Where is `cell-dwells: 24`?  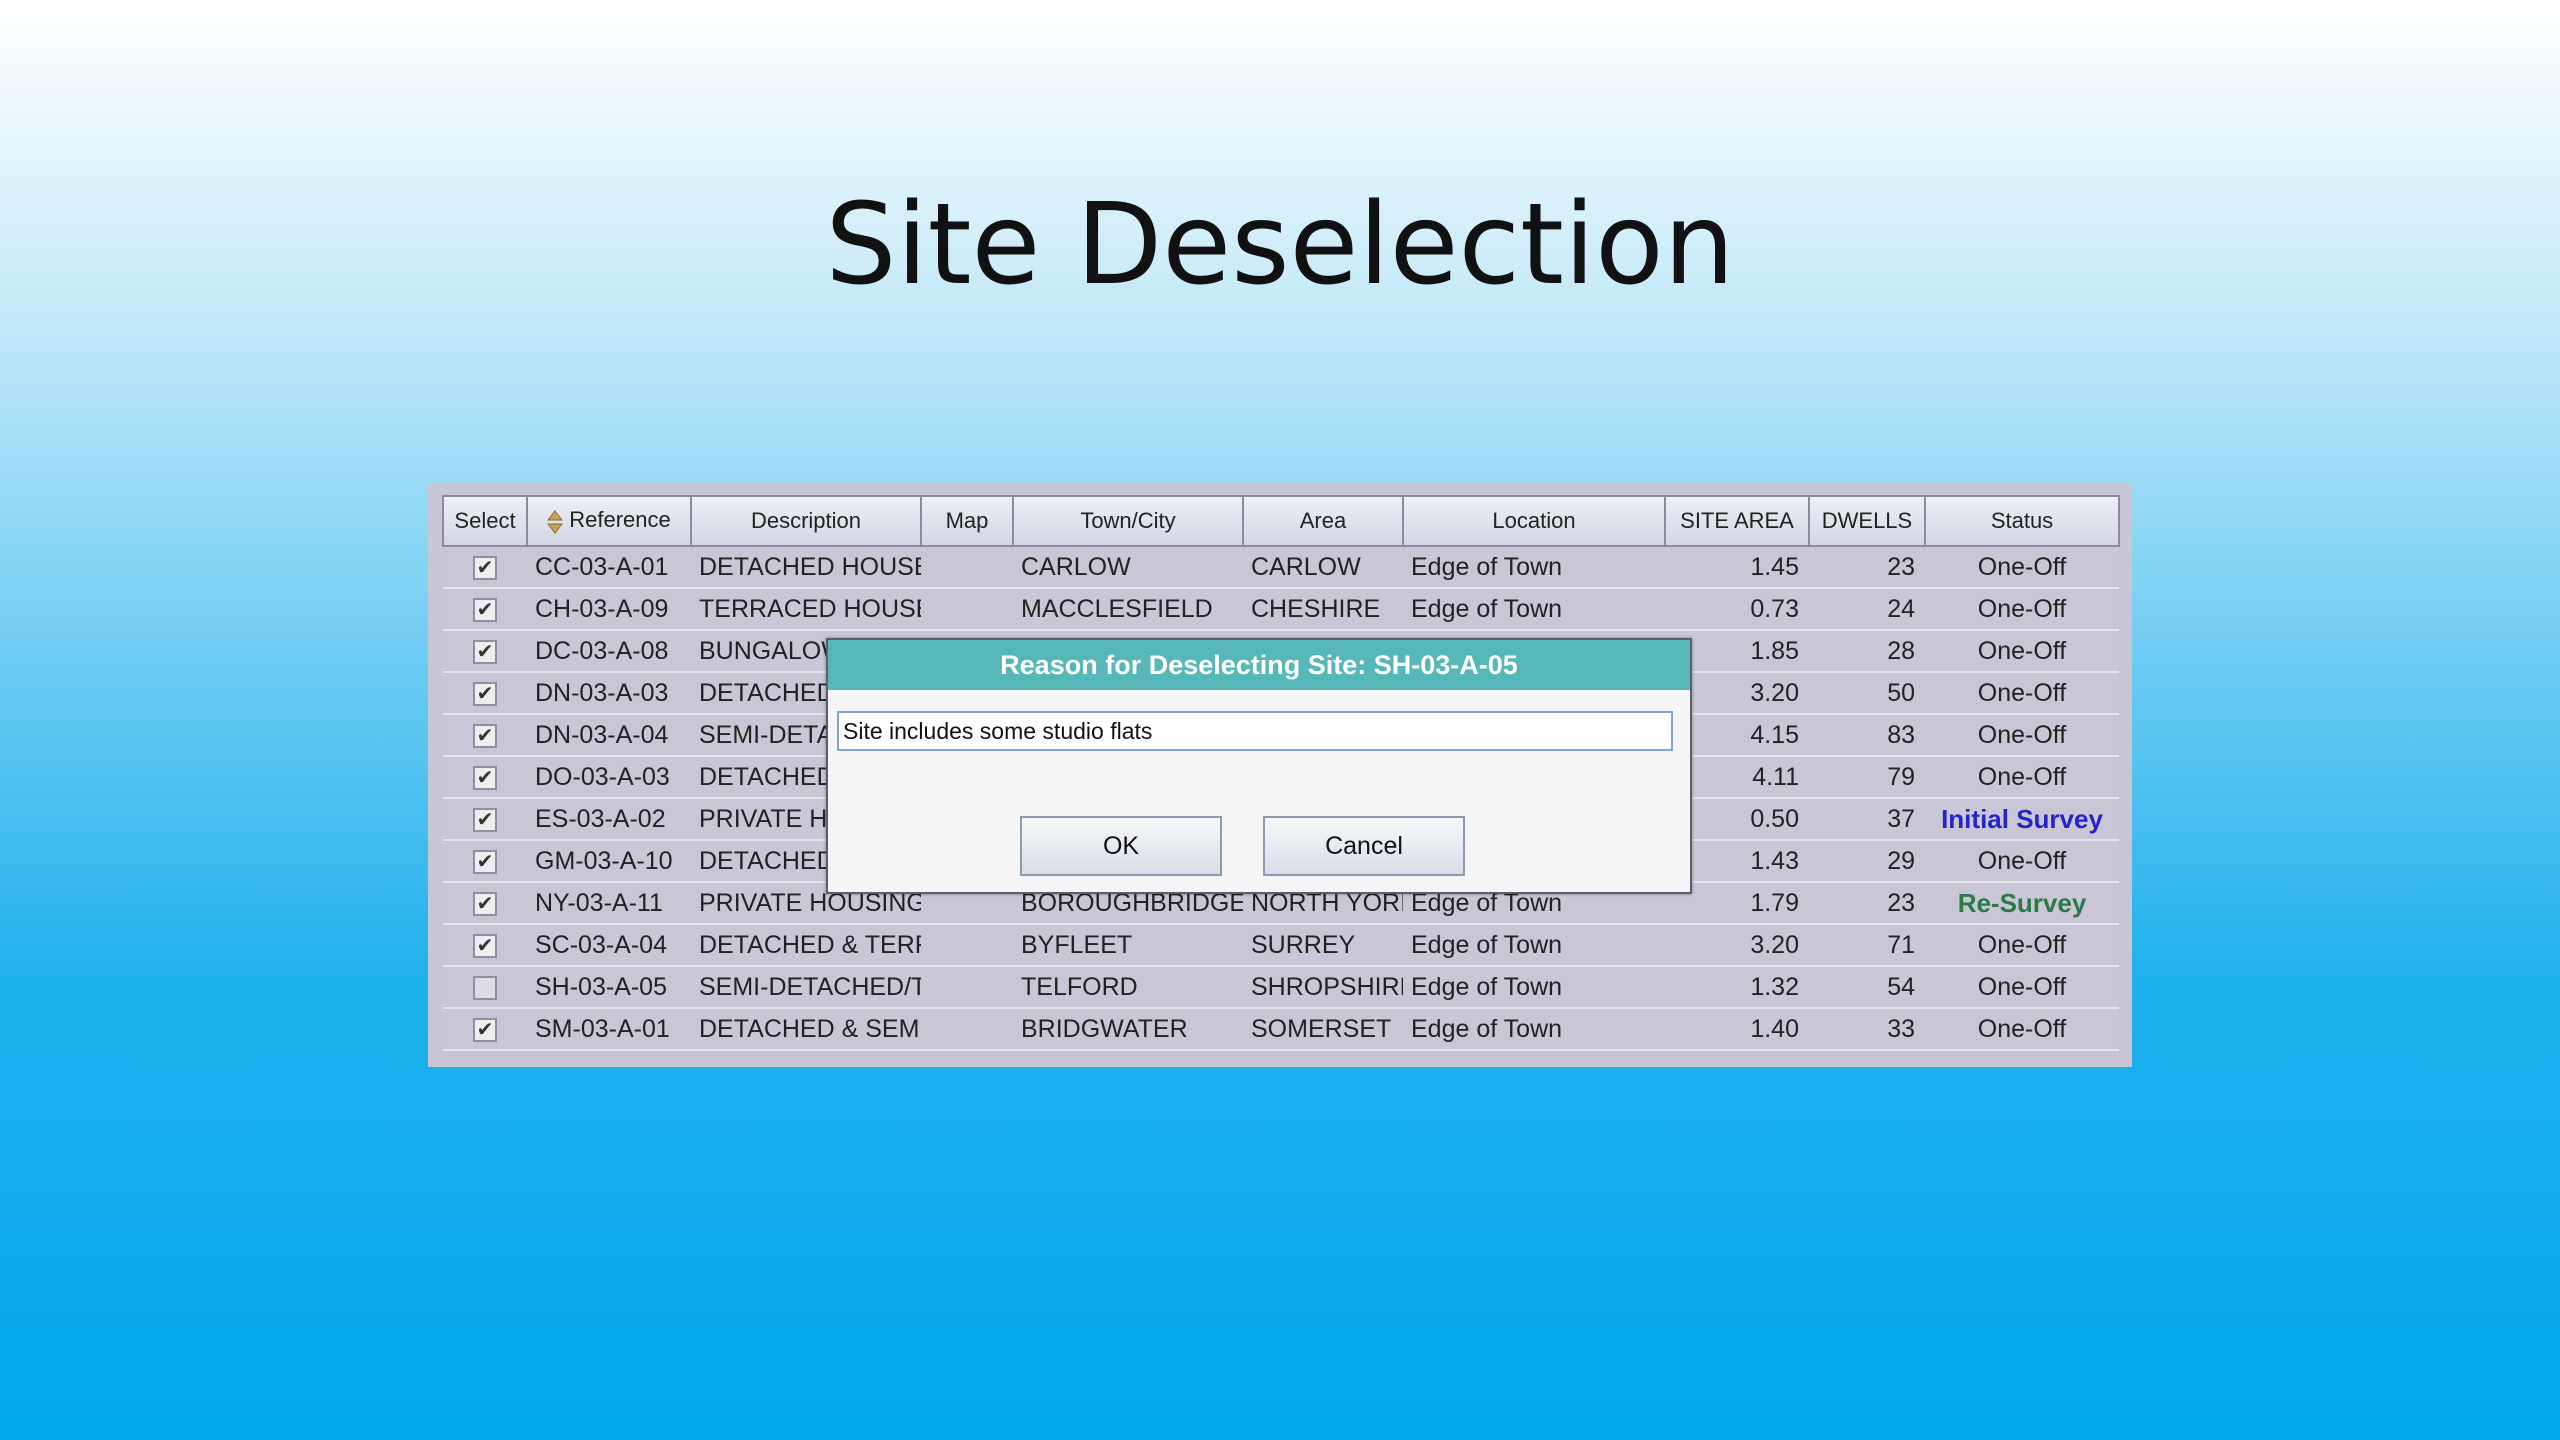
cell-dwells: 24 is located at coordinates (1867, 609).